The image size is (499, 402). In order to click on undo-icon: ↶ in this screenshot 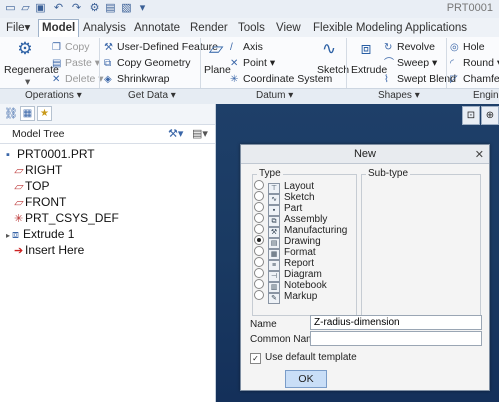, I will do `click(58, 8)`.